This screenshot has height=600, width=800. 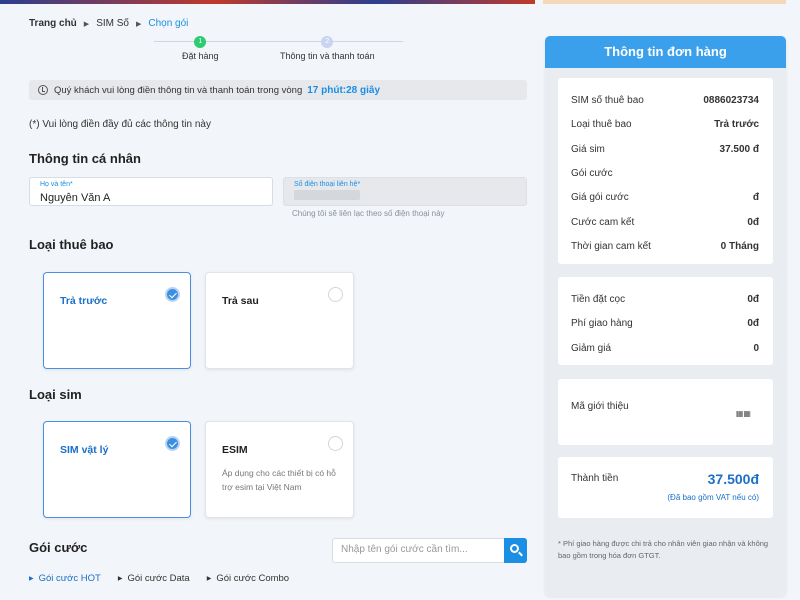 What do you see at coordinates (592, 173) in the screenshot?
I see `row-label: Gói cước` at bounding box center [592, 173].